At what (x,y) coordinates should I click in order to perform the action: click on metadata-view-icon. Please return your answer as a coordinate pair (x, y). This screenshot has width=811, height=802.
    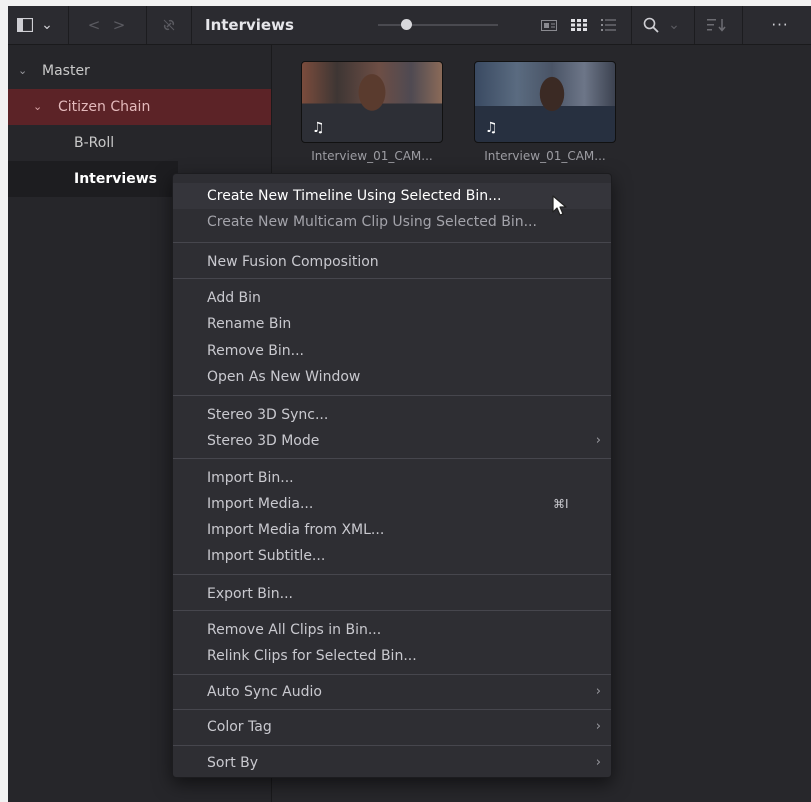
    Looking at the image, I should click on (549, 25).